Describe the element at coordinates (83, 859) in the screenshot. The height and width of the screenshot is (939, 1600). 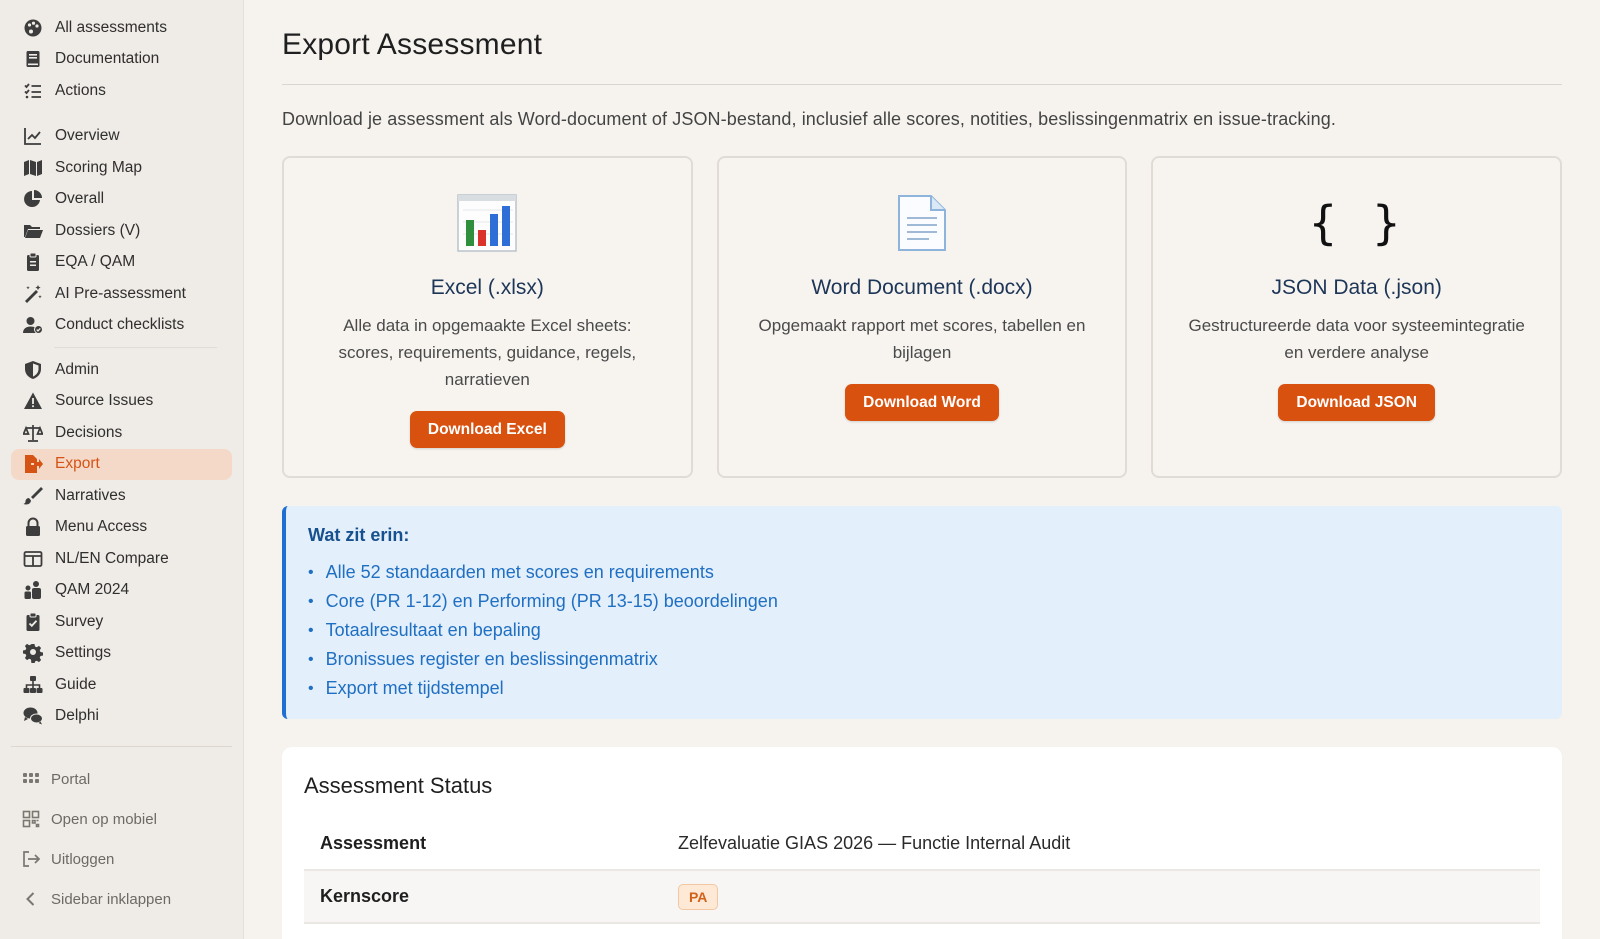
I see `sidebar-item-label: Uitloggen` at that location.